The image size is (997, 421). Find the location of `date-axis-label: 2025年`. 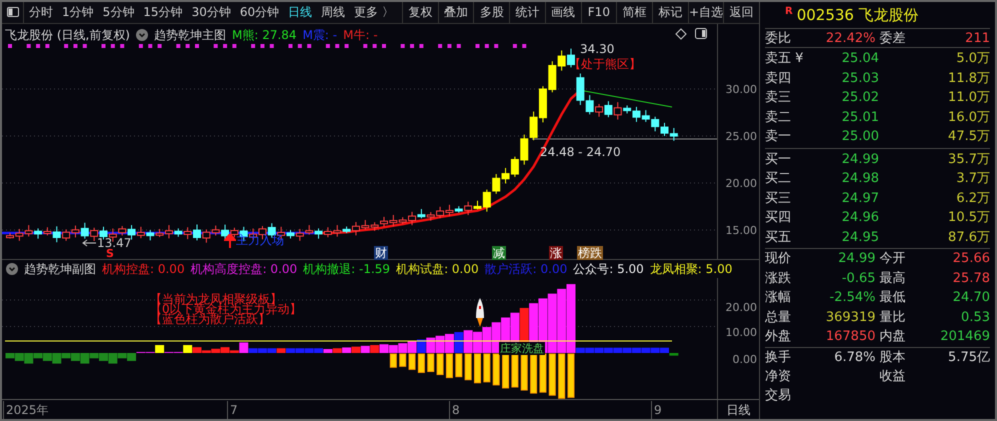

date-axis-label: 2025年 is located at coordinates (26, 410).